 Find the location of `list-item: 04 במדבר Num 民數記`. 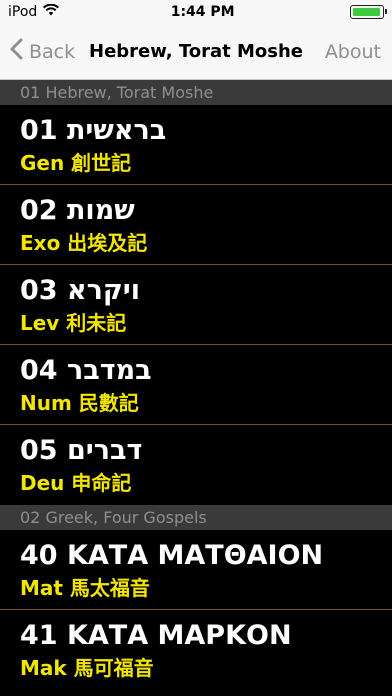

list-item: 04 במדבר Num 民數記 is located at coordinates (196, 385).